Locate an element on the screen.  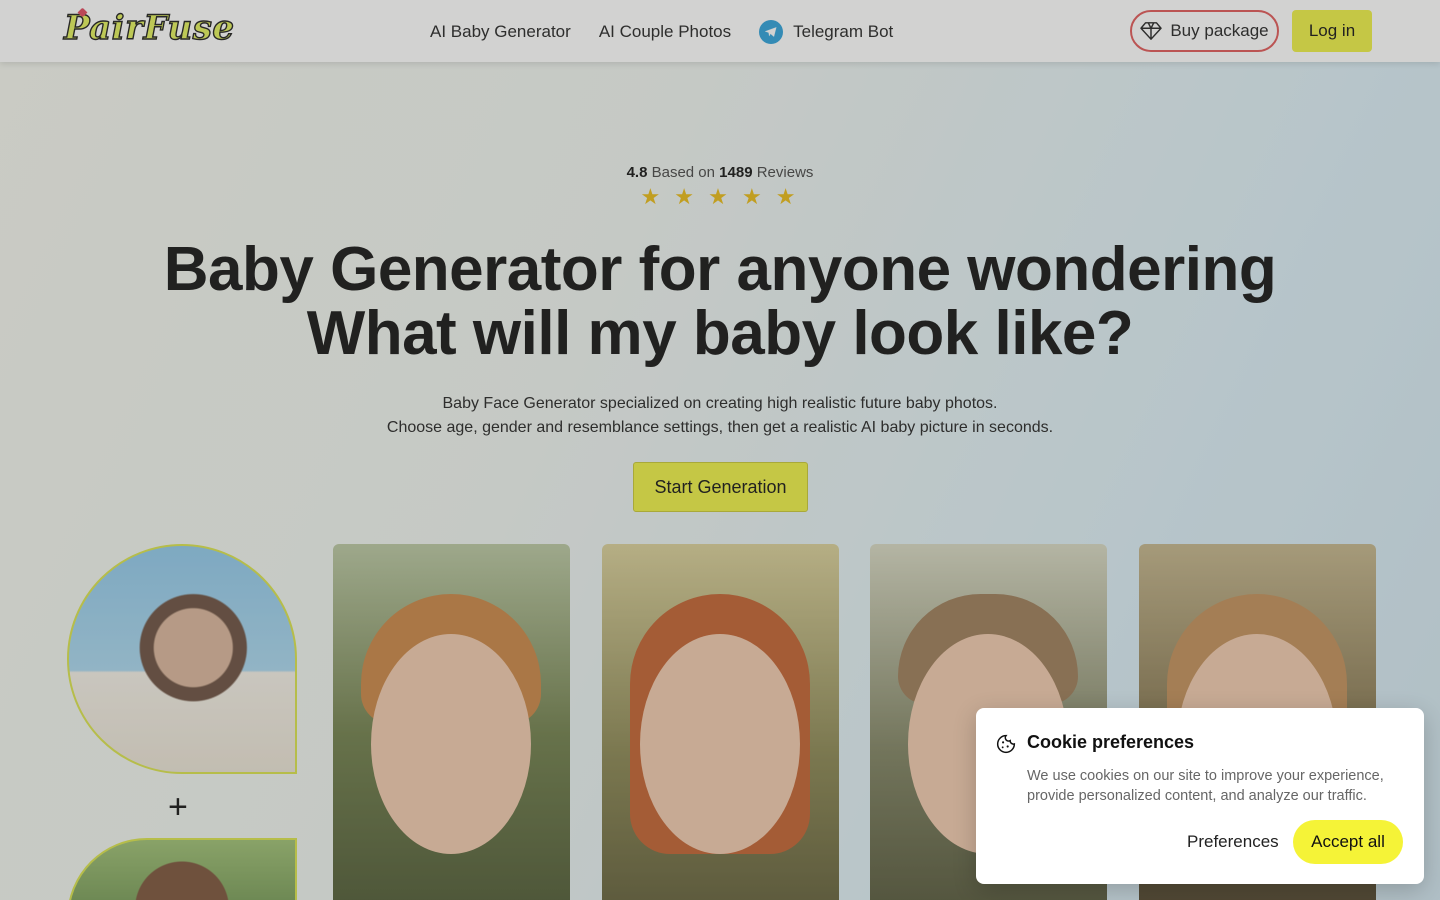
cookie-accept-all-button: Accept all is located at coordinates (1348, 842).